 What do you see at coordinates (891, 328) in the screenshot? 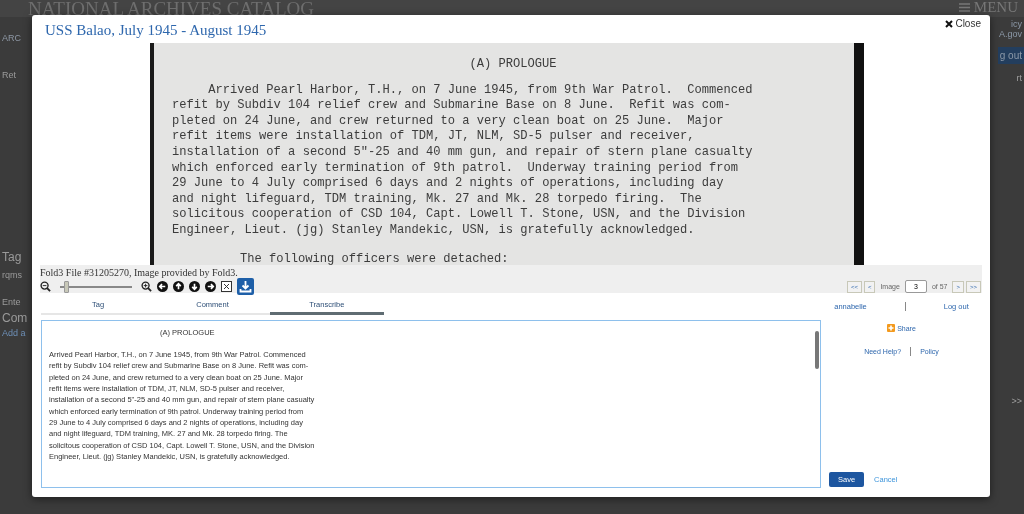
I see `plus-icon` at bounding box center [891, 328].